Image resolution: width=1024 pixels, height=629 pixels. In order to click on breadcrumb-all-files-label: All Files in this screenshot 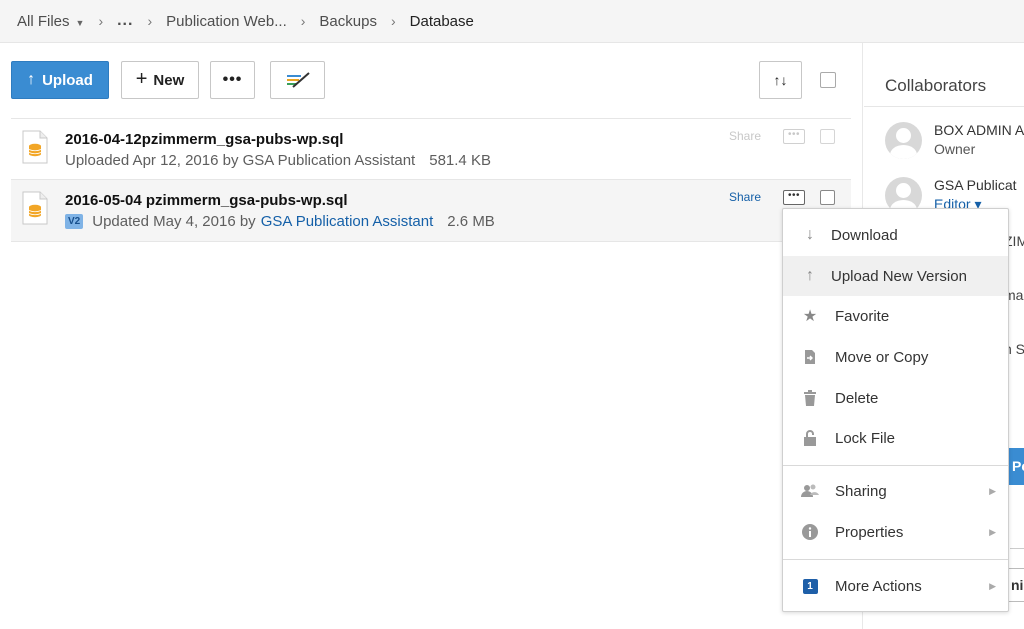, I will do `click(43, 21)`.